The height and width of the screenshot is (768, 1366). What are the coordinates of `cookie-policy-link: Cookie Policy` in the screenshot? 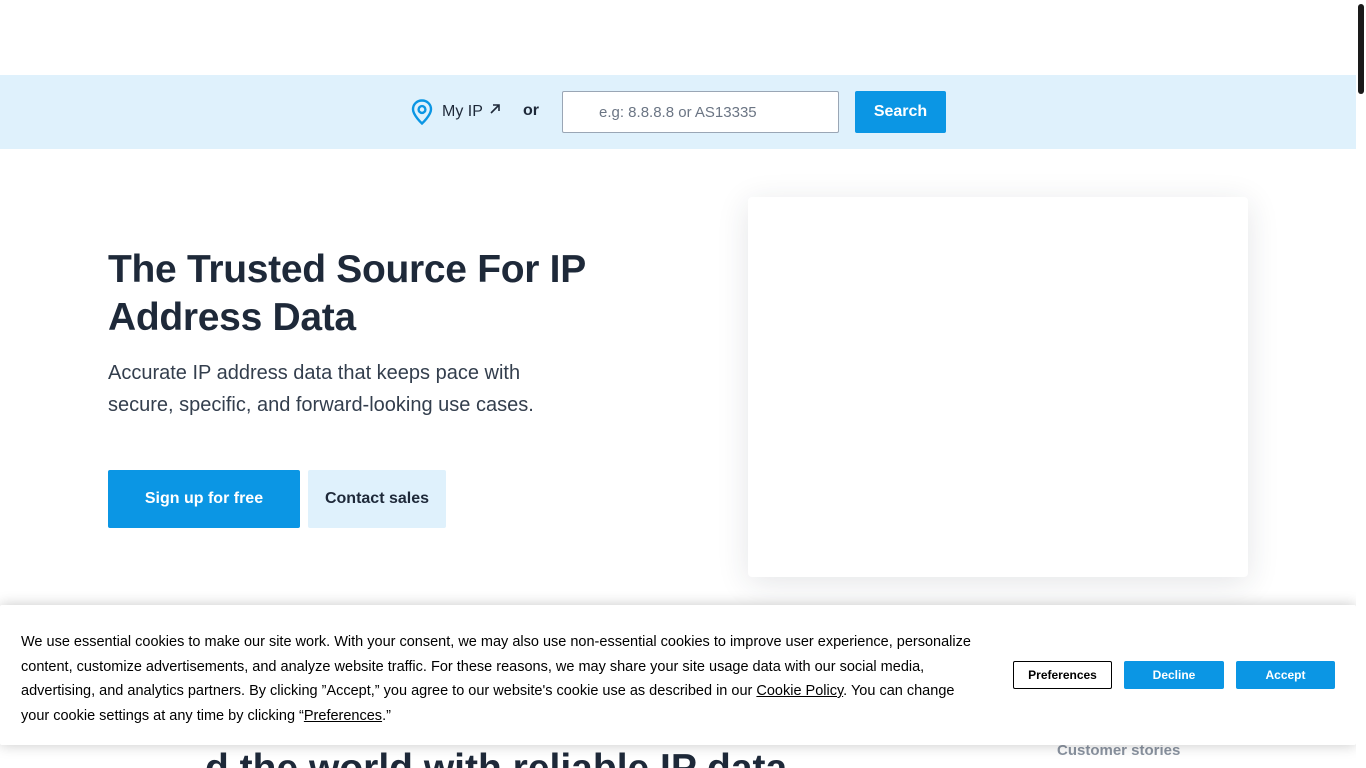 It's located at (799, 691).